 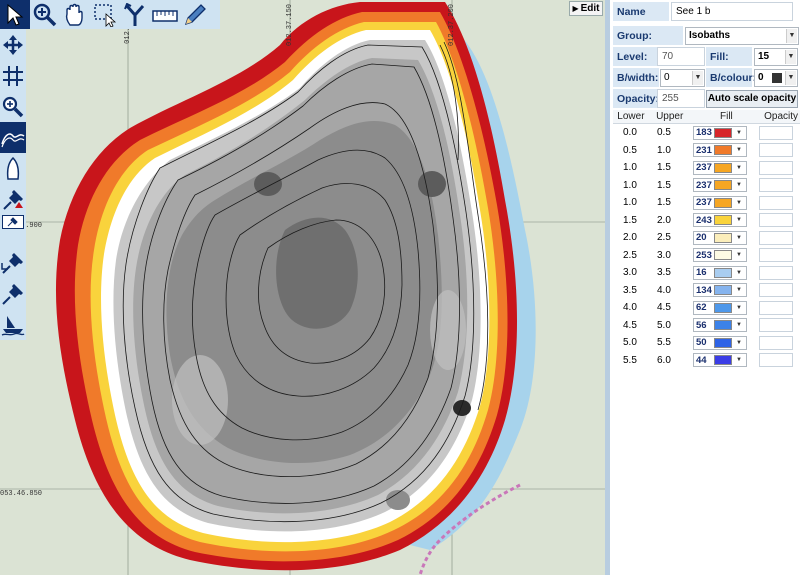 I want to click on table-row: 4.0 4.5 62 ▼, so click(x=706, y=308).